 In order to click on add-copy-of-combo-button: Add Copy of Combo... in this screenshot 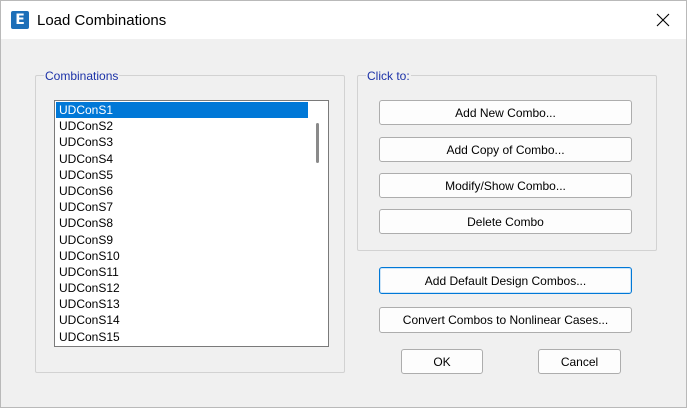, I will do `click(505, 149)`.